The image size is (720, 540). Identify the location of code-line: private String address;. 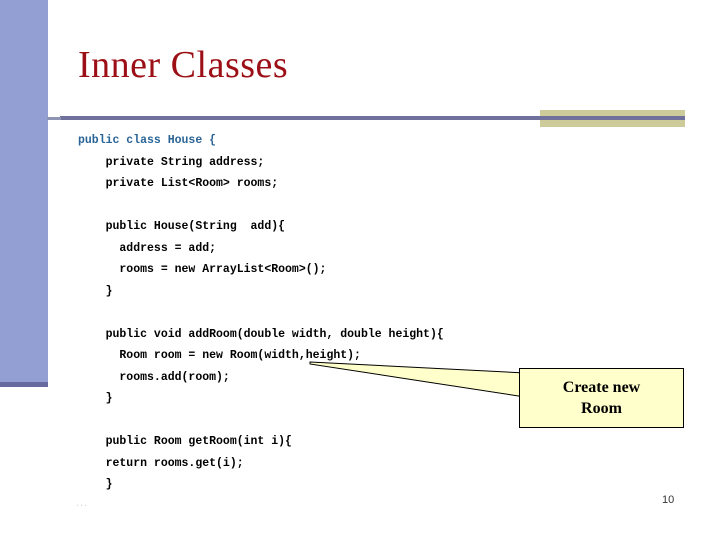
(171, 162).